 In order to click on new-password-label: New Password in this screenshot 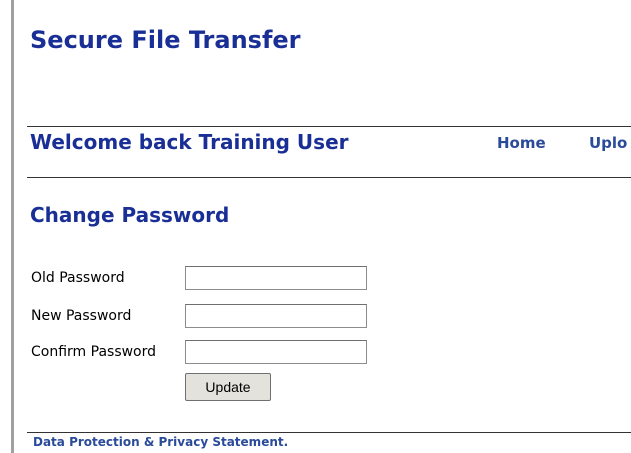, I will do `click(81, 316)`.